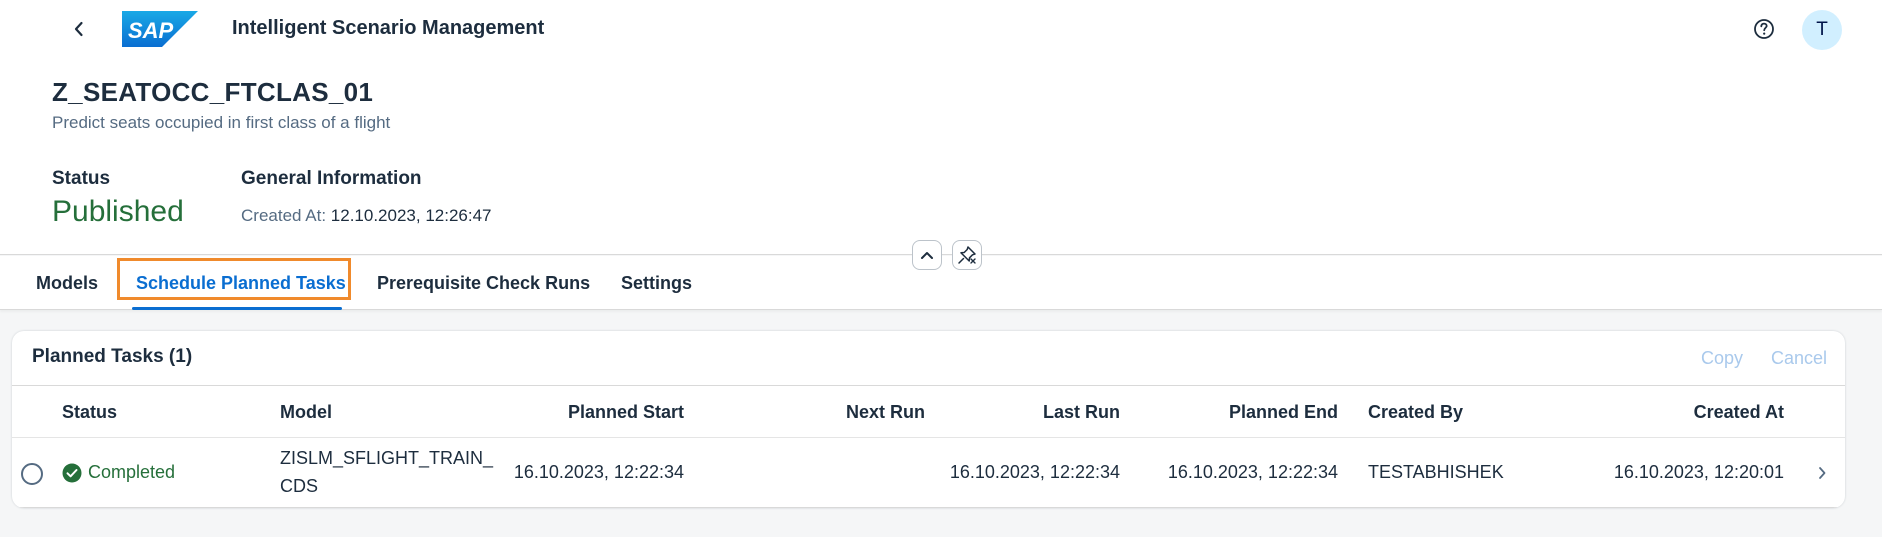  Describe the element at coordinates (1722, 358) in the screenshot. I see `copy-button: Copy` at that location.